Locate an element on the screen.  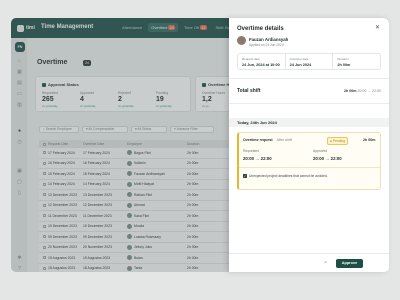
entry-subtitle: After shift is located at coordinates (284, 140).